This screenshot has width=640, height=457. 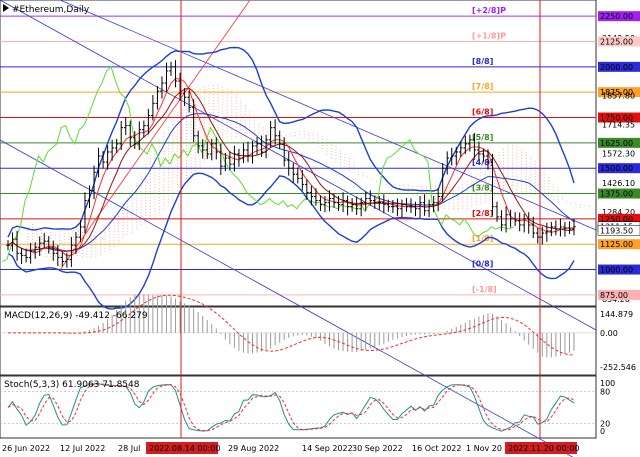 What do you see at coordinates (26, 448) in the screenshot?
I see `time-label: 26 Jun 2022` at bounding box center [26, 448].